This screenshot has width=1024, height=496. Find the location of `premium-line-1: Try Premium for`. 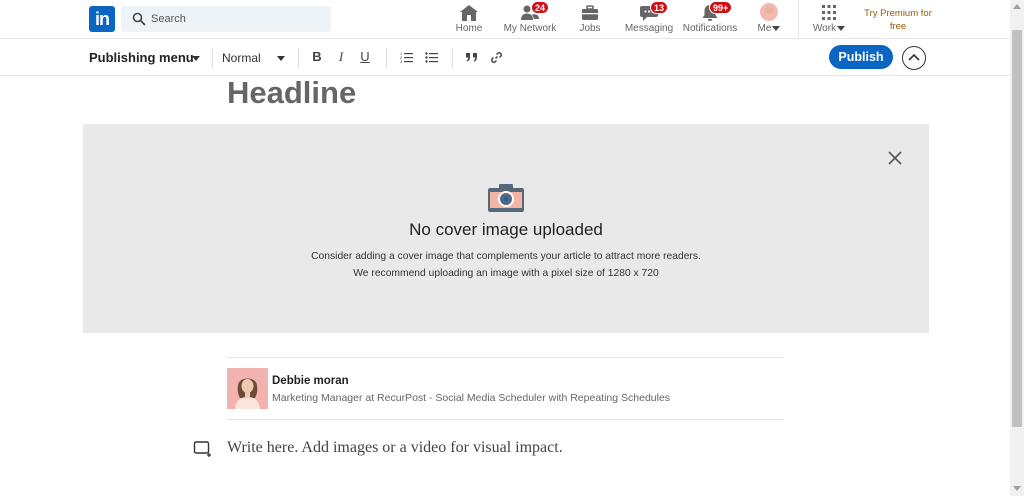

premium-line-1: Try Premium for is located at coordinates (898, 13).